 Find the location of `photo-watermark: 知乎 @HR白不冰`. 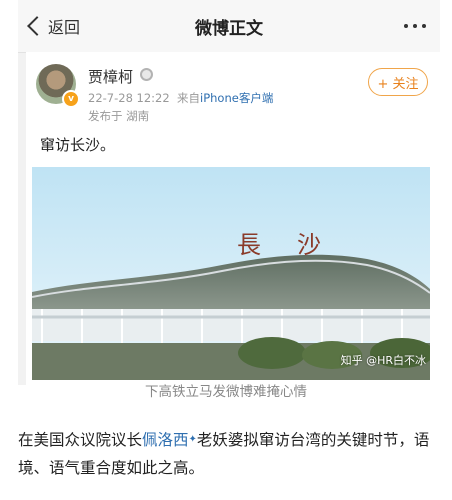

photo-watermark: 知乎 @HR白不冰 is located at coordinates (383, 360).